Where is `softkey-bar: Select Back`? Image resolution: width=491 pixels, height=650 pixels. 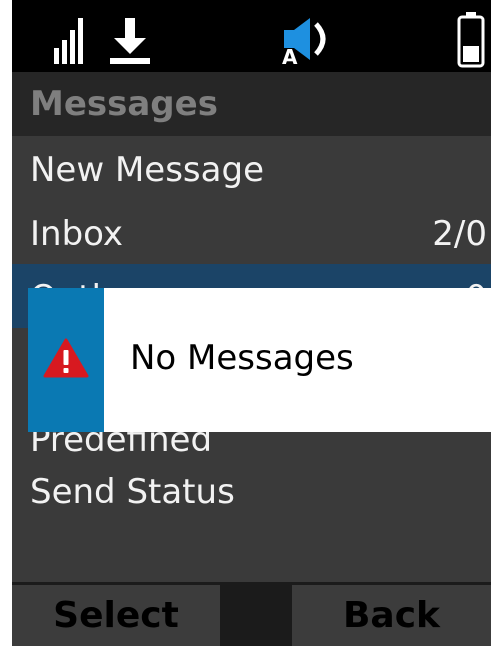
softkey-bar: Select Back is located at coordinates (251, 614).